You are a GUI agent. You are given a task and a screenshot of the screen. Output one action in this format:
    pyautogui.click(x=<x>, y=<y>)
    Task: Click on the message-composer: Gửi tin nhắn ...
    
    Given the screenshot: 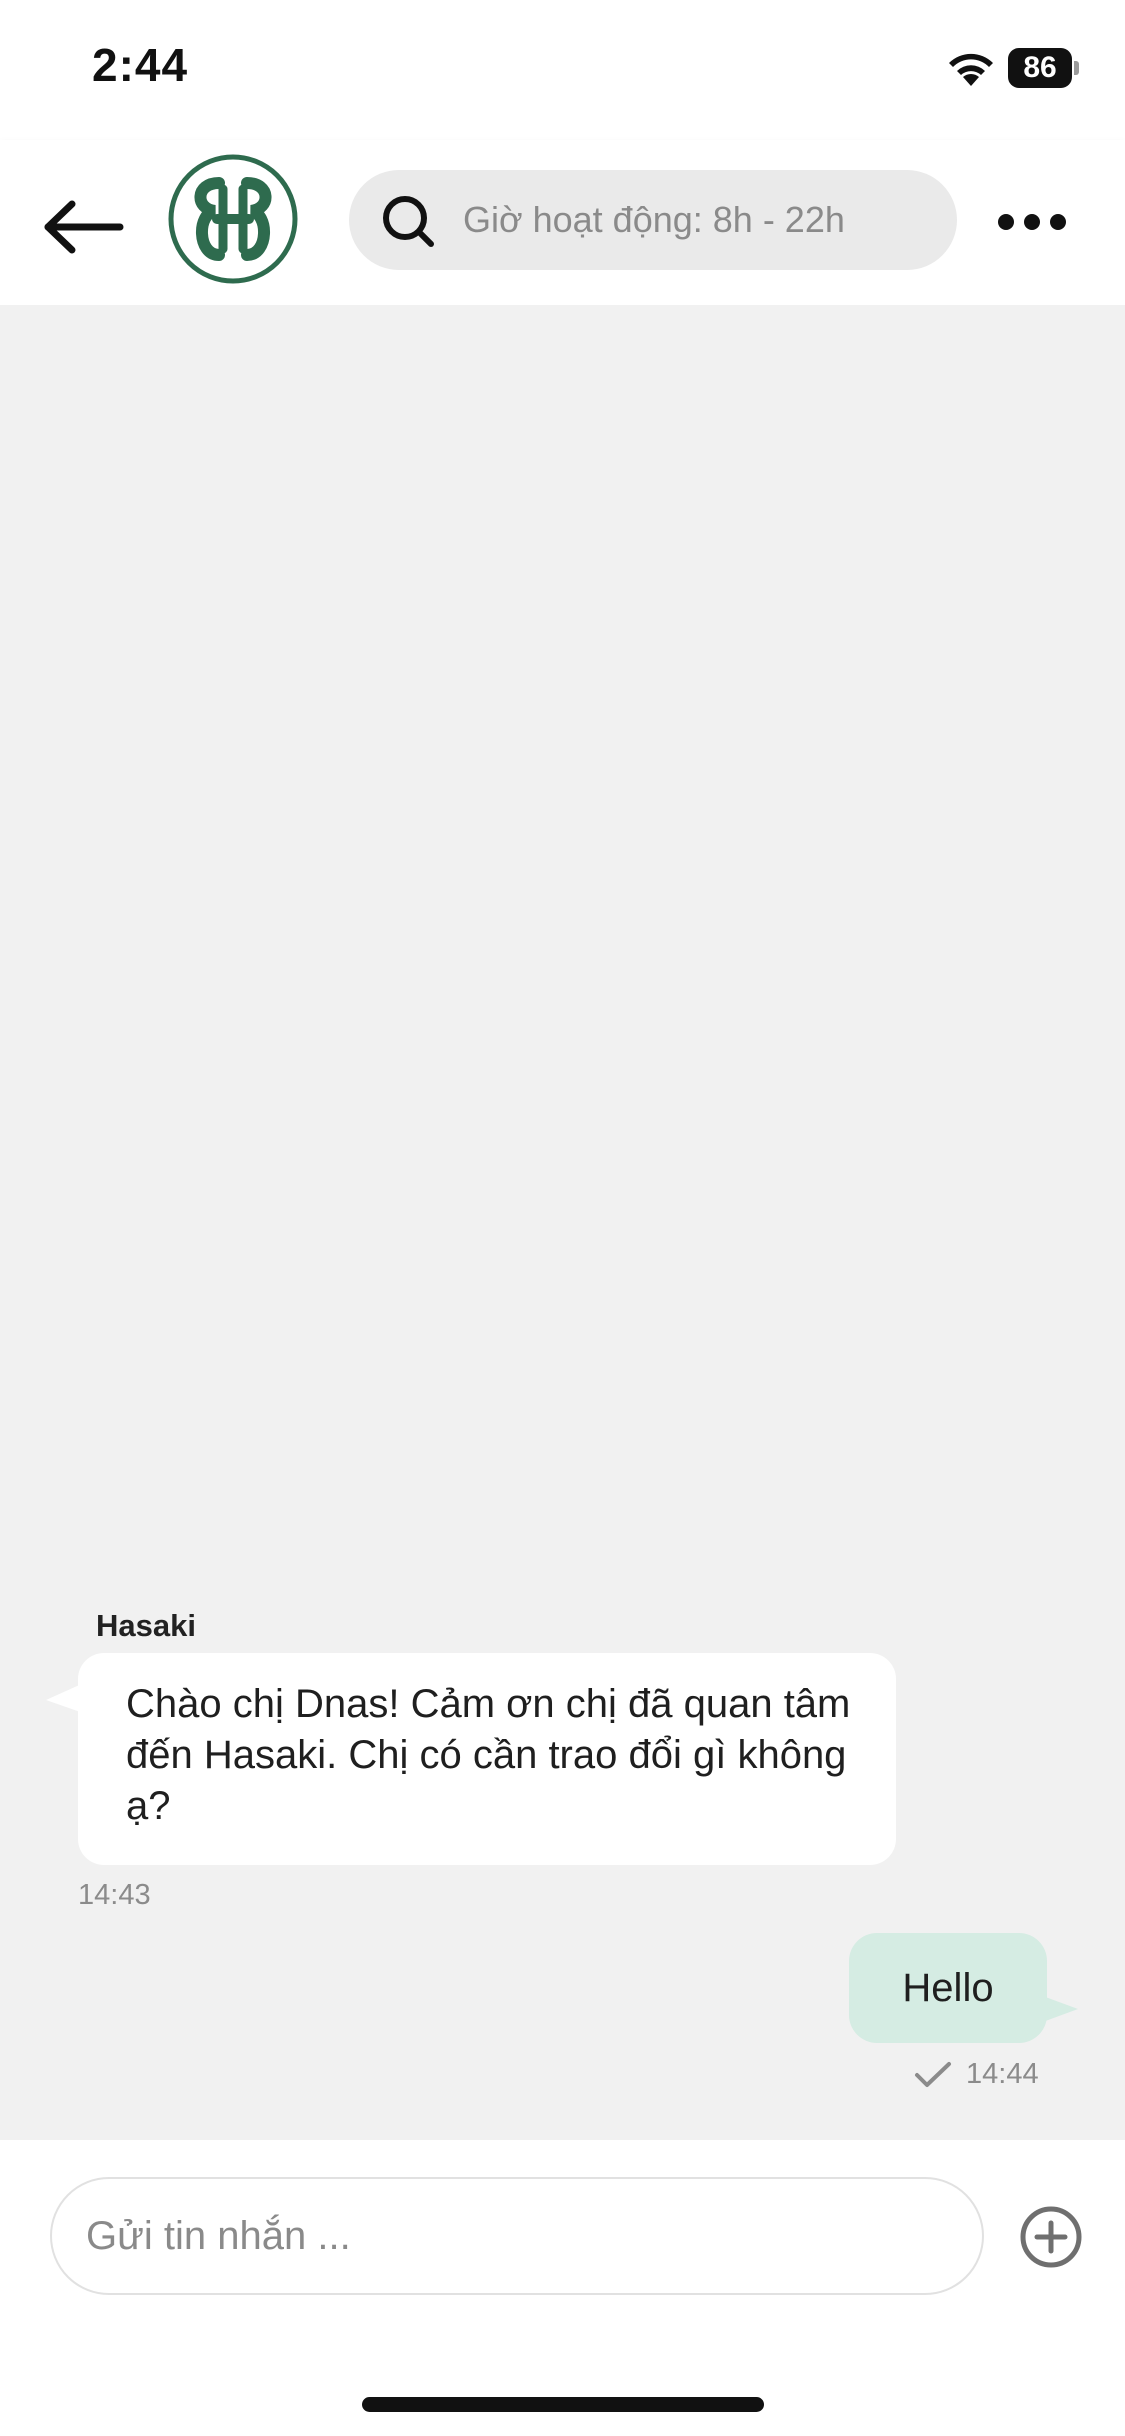 What is the action you would take?
    pyautogui.click(x=562, y=2288)
    